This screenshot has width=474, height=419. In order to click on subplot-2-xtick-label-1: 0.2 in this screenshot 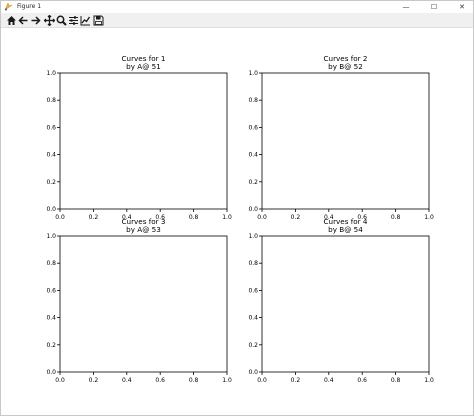, I will do `click(296, 217)`.